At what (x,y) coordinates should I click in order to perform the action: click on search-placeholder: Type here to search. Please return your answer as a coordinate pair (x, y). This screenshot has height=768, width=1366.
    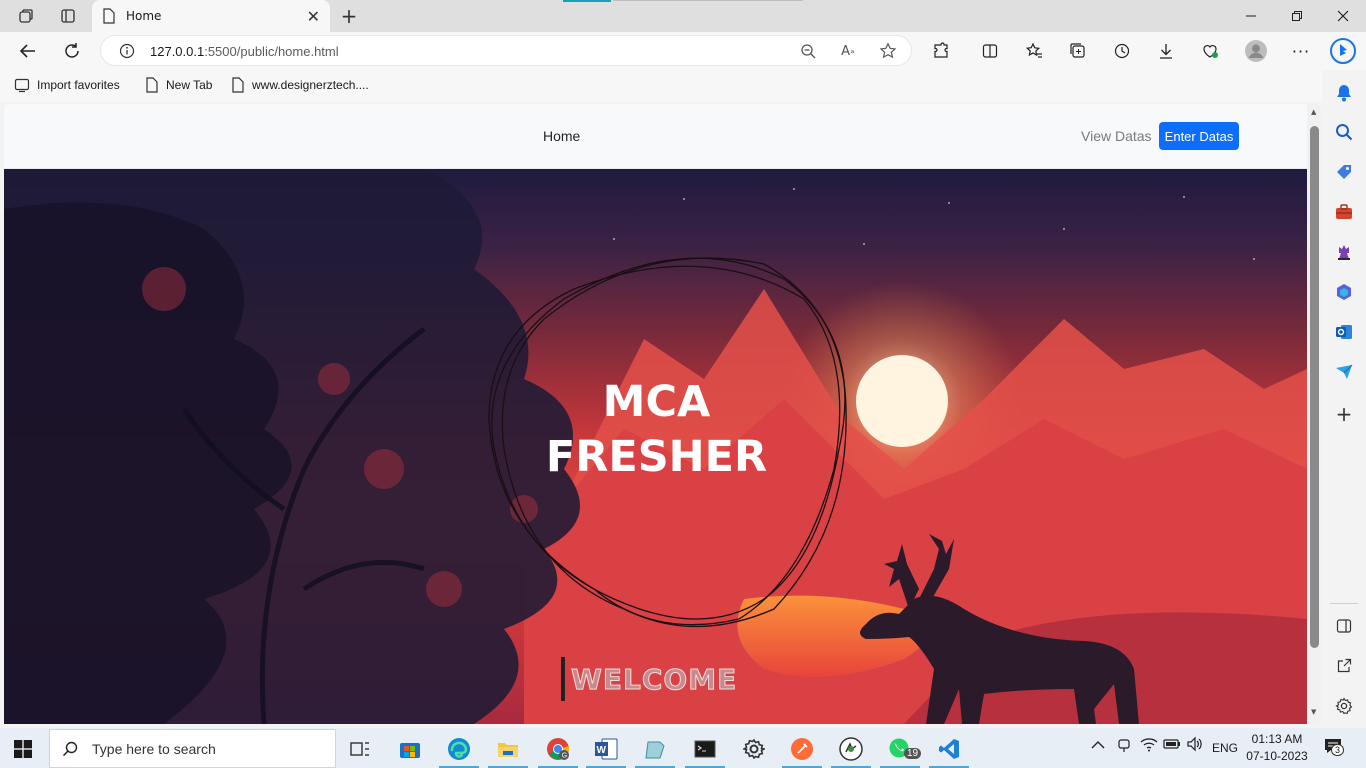
    Looking at the image, I should click on (154, 748).